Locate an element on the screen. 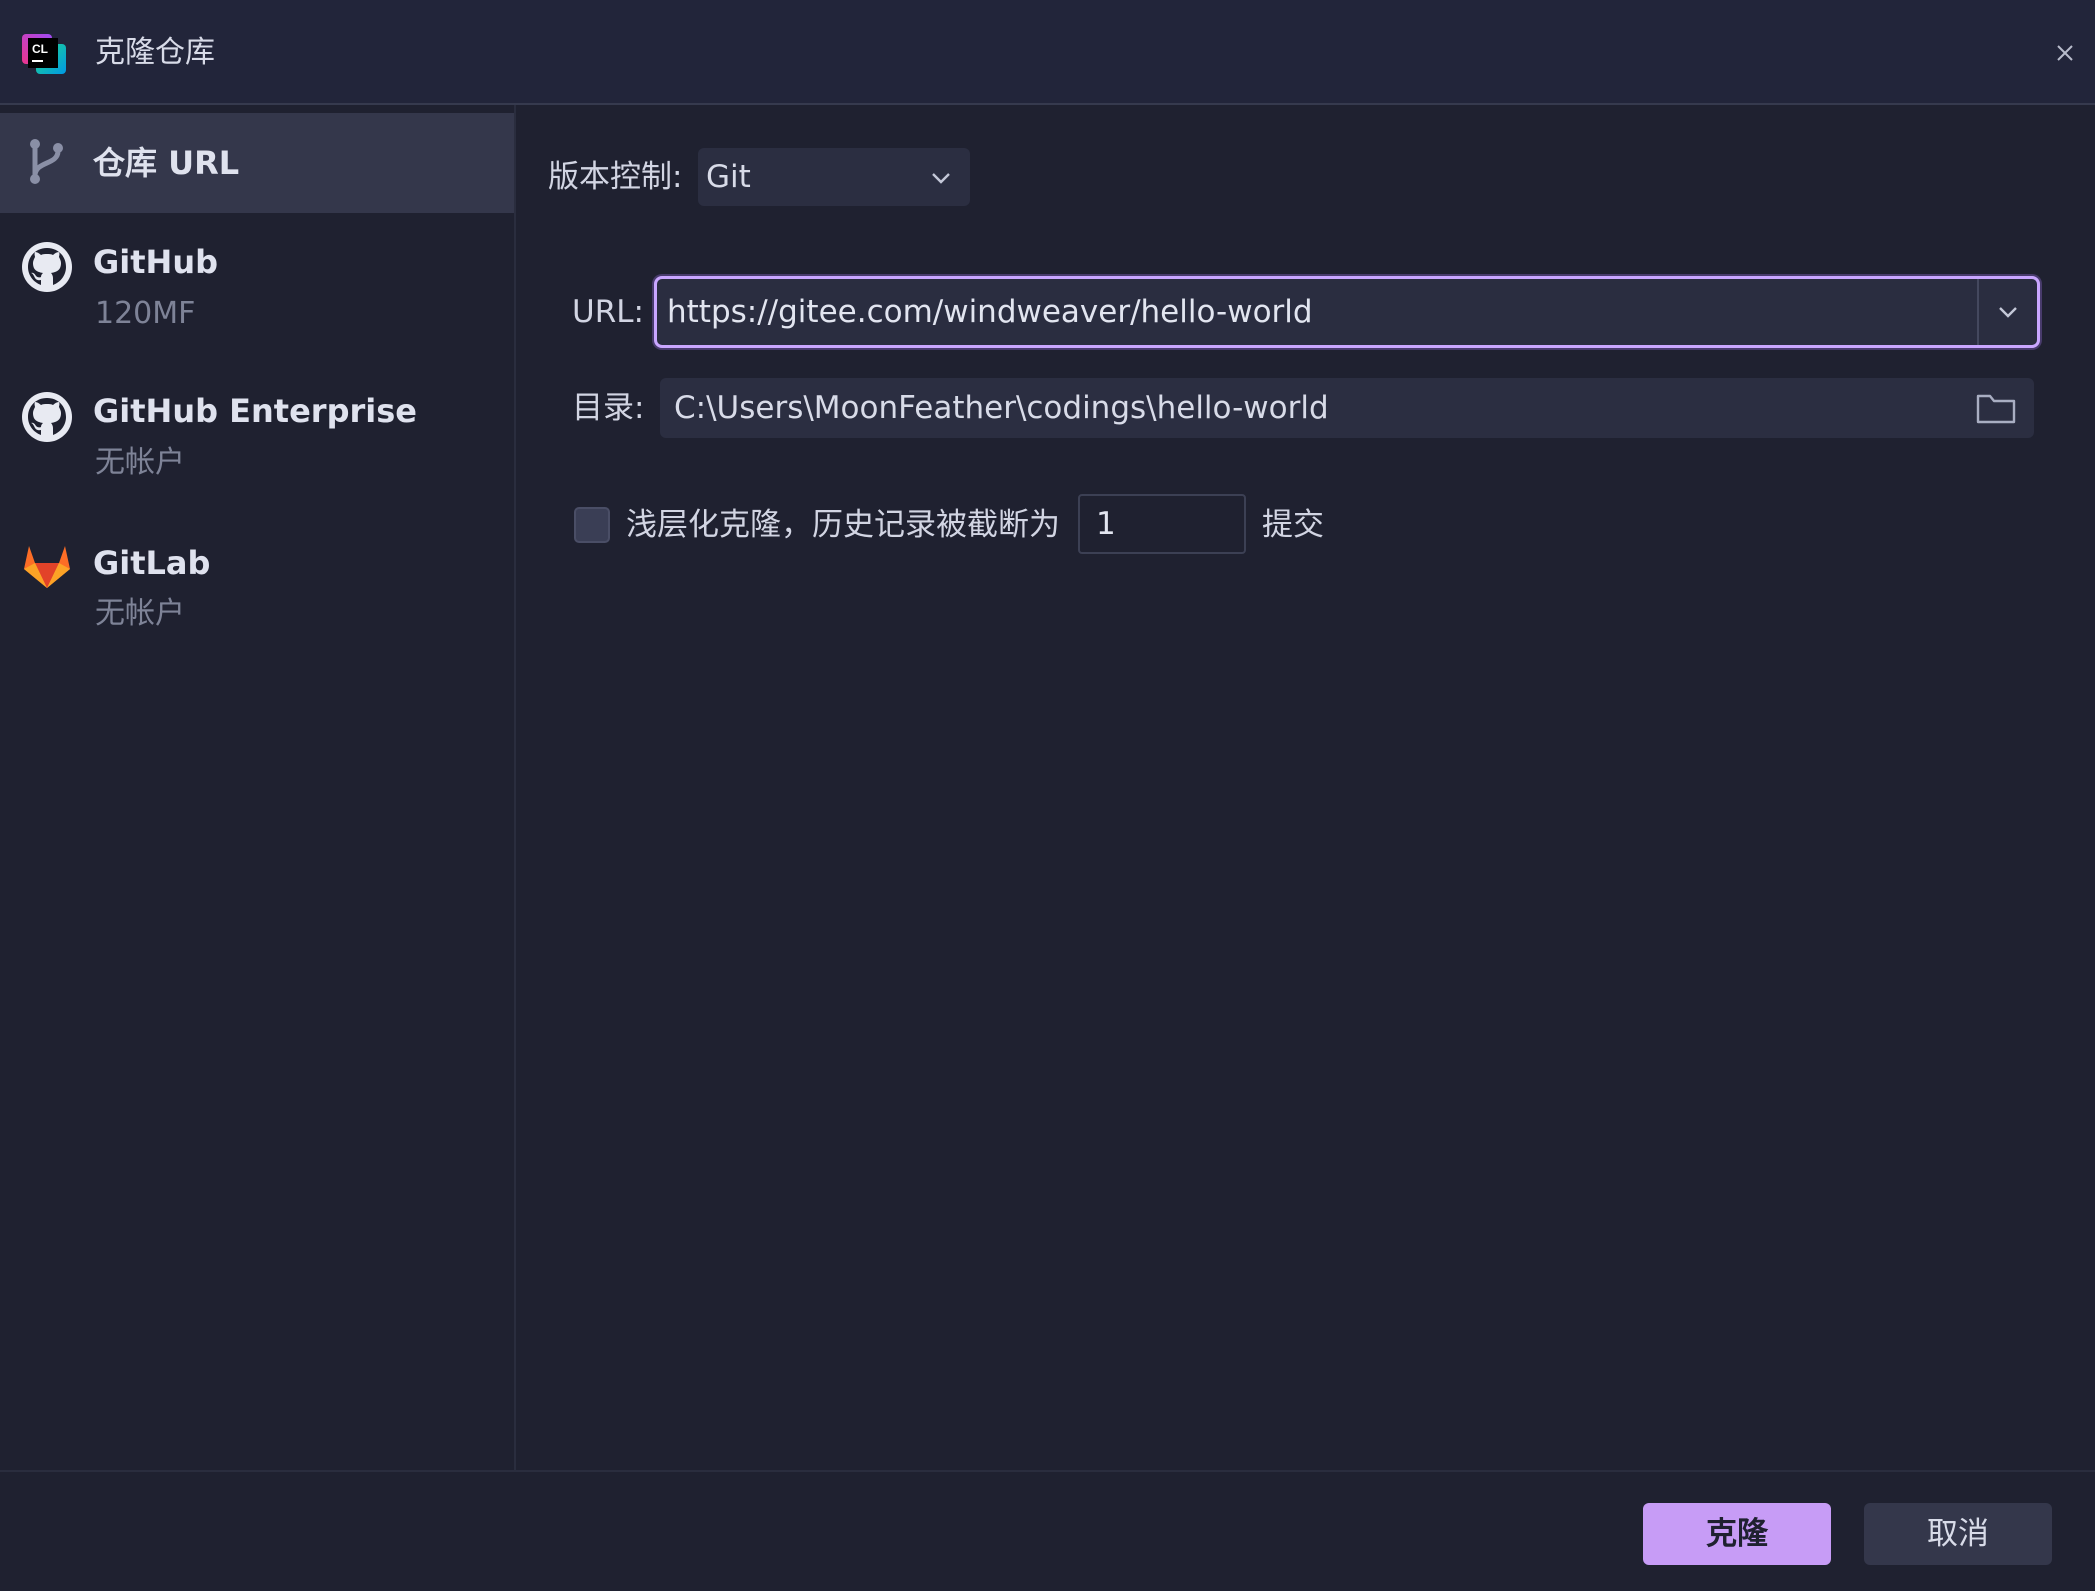 Image resolution: width=2095 pixels, height=1591 pixels. url-field is located at coordinates (1347, 312).